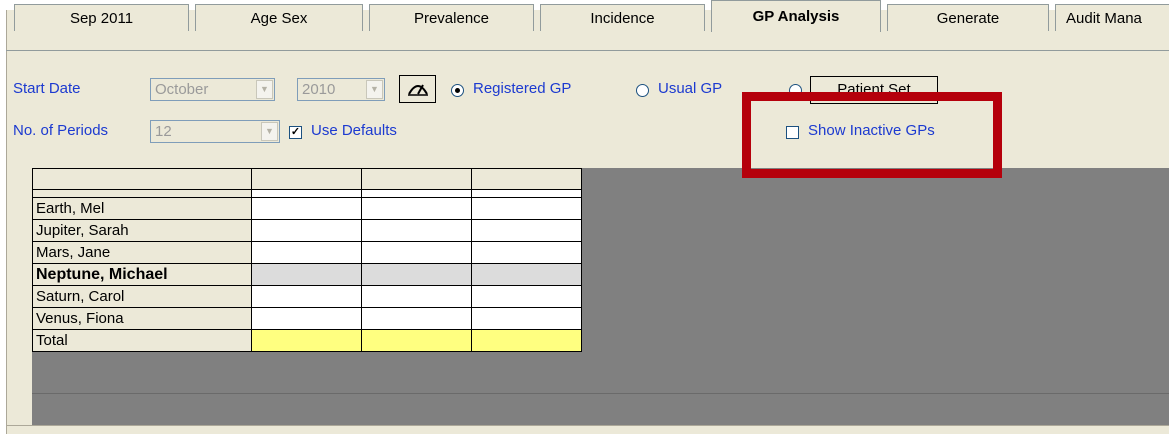 This screenshot has width=1169, height=434. What do you see at coordinates (587, 425) in the screenshot?
I see `panel-bottom-border` at bounding box center [587, 425].